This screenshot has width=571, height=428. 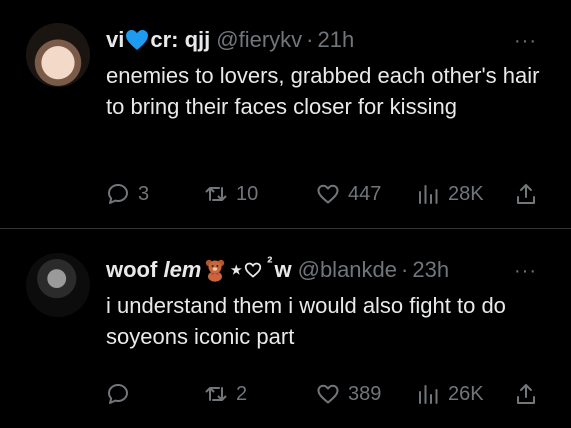 I want to click on timestamp: 21h, so click(x=336, y=40).